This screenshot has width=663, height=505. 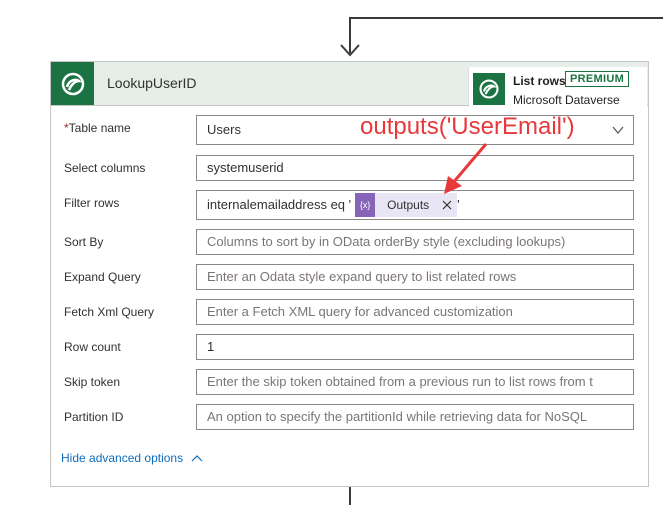 I want to click on premium-badge: PREMIUM, so click(x=597, y=79).